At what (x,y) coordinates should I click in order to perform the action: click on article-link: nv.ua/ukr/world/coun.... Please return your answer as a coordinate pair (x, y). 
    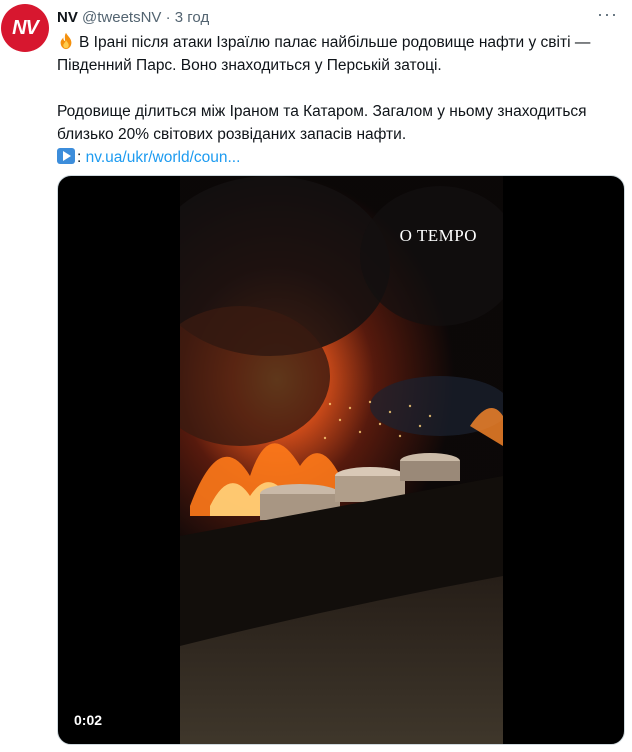
    Looking at the image, I should click on (163, 157).